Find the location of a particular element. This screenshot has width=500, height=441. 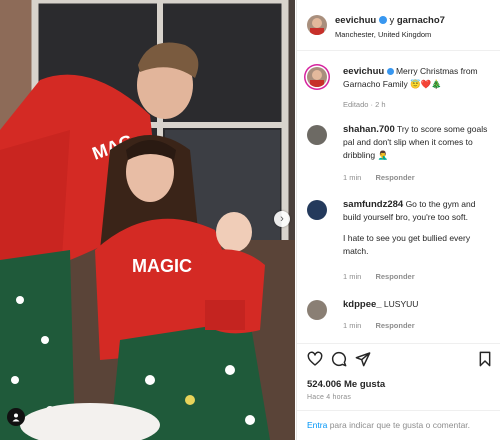

login-link: Entra is located at coordinates (317, 425).